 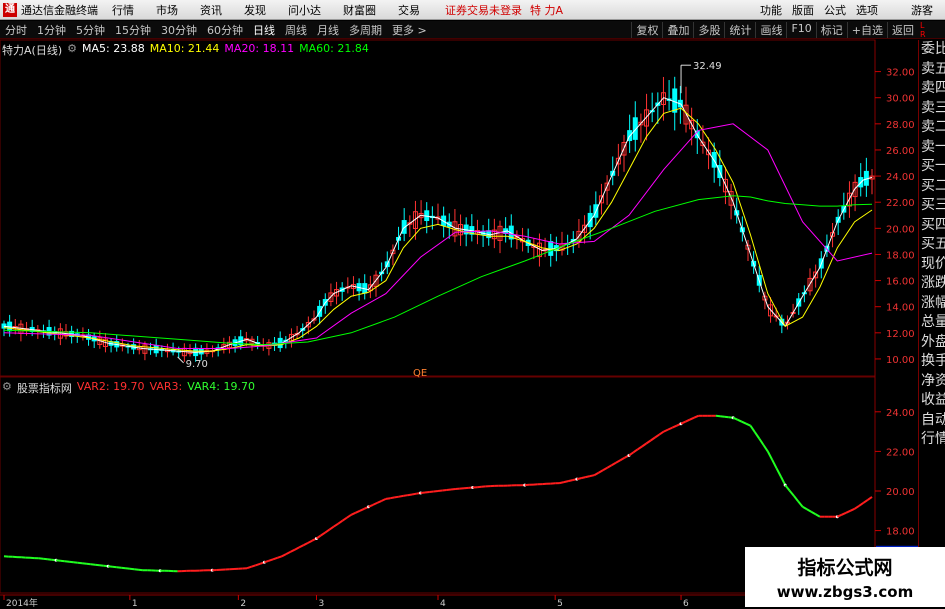 What do you see at coordinates (346, 602) in the screenshot?
I see `date-axis: 2014年 1 2 3 4 5 6` at bounding box center [346, 602].